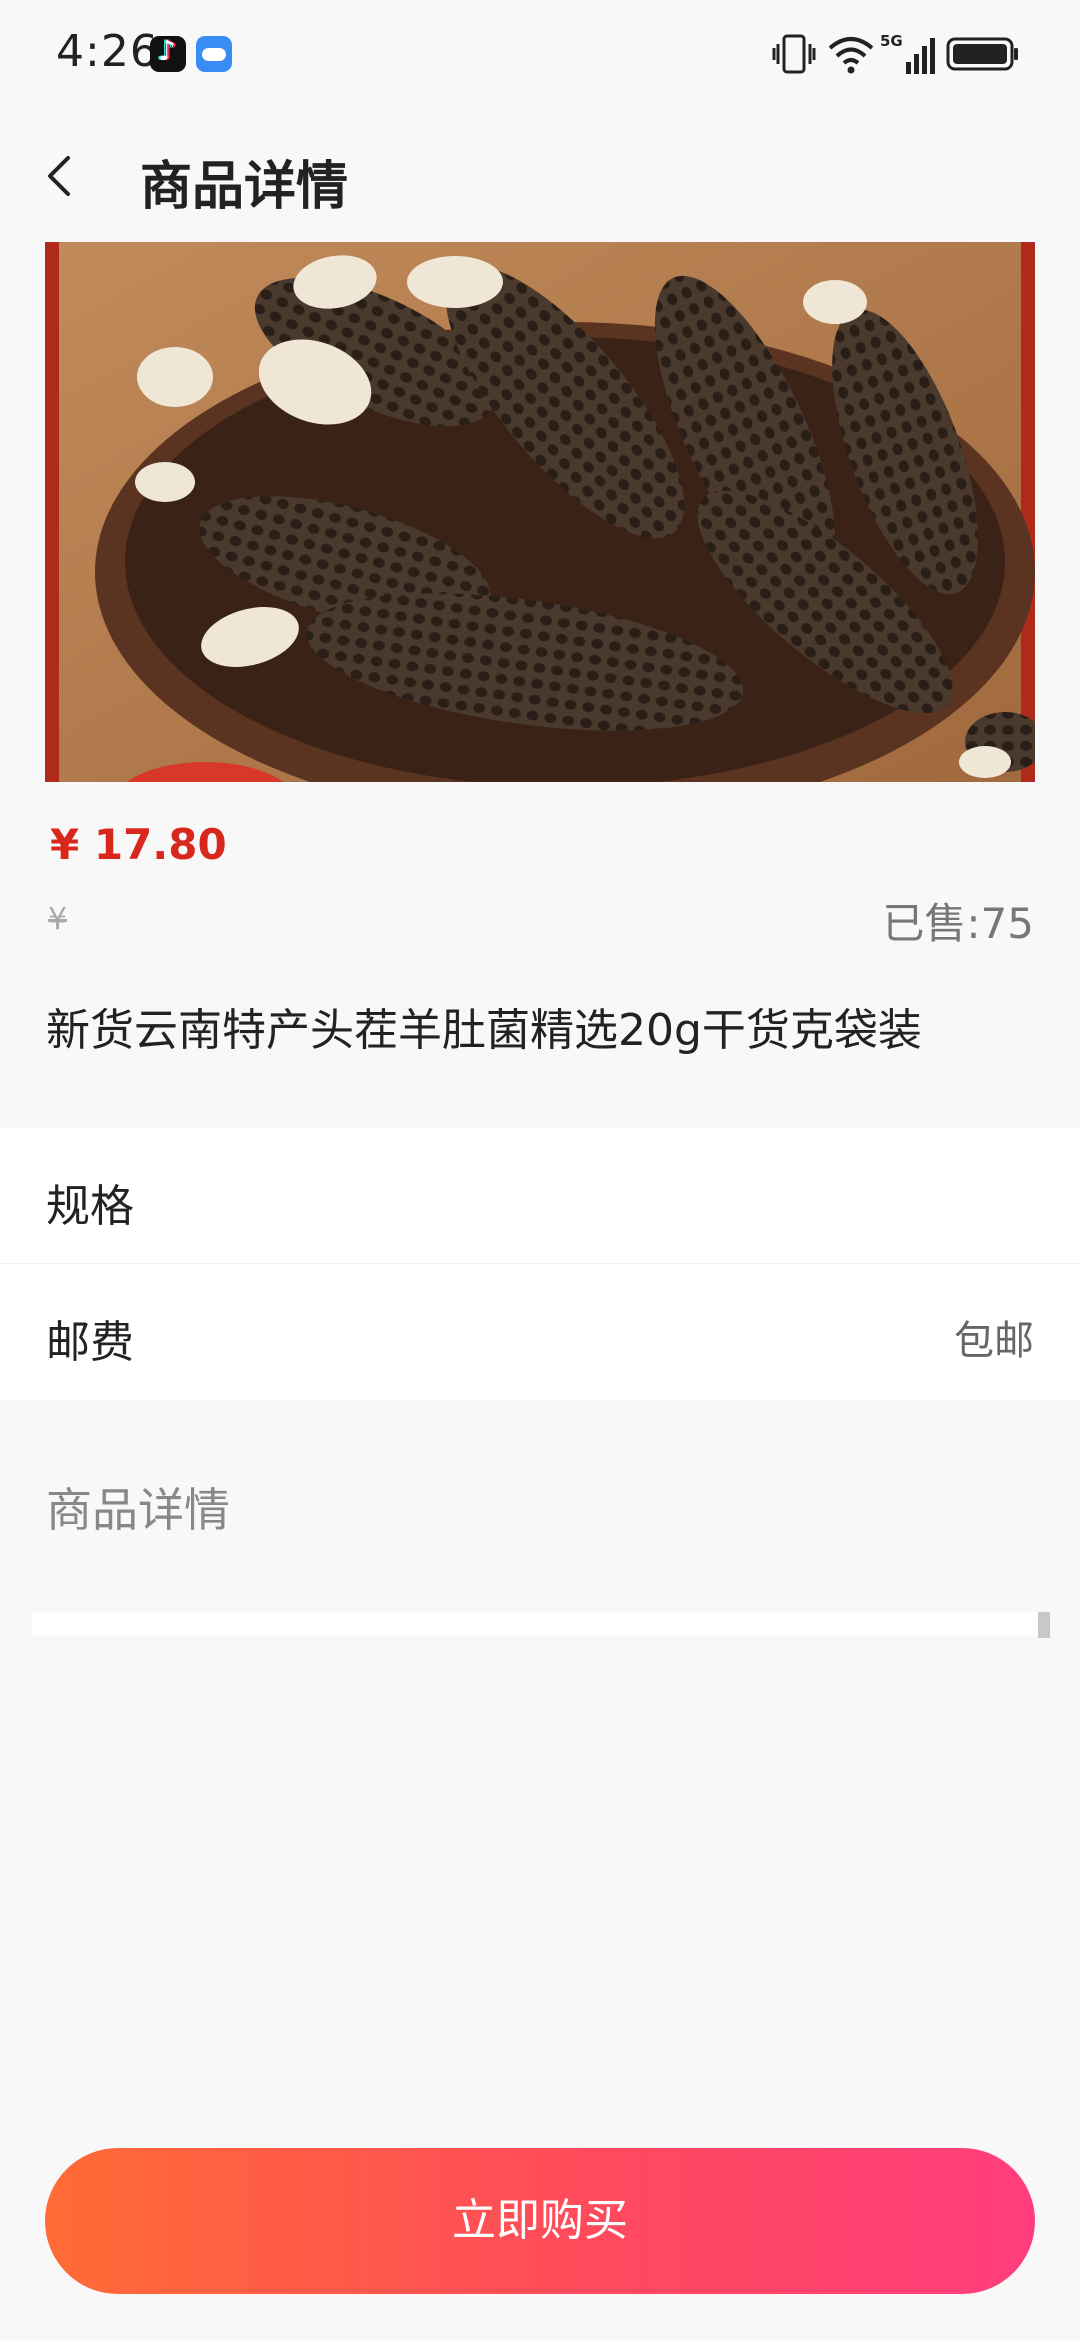 Image resolution: width=1080 pixels, height=2340 pixels. What do you see at coordinates (107, 51) in the screenshot?
I see `status-time: 4:26` at bounding box center [107, 51].